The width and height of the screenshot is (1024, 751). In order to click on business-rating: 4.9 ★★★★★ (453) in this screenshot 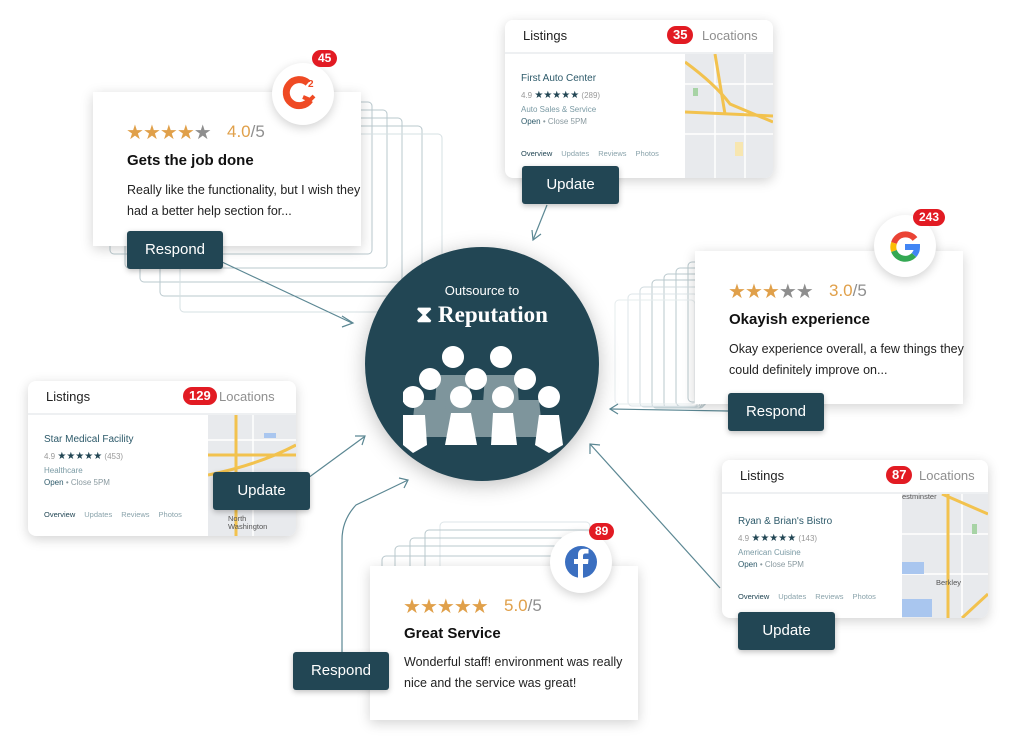, I will do `click(84, 456)`.